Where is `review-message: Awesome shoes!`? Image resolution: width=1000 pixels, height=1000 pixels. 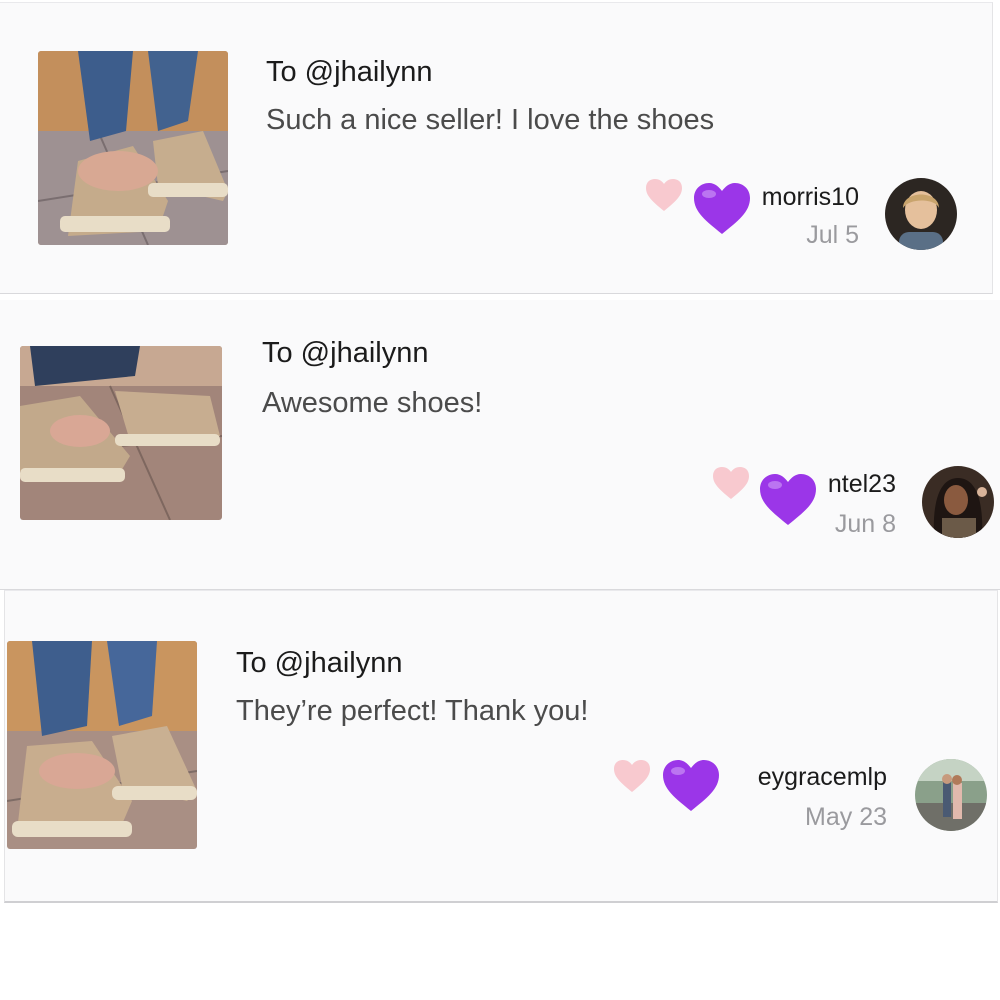 review-message: Awesome shoes! is located at coordinates (372, 403).